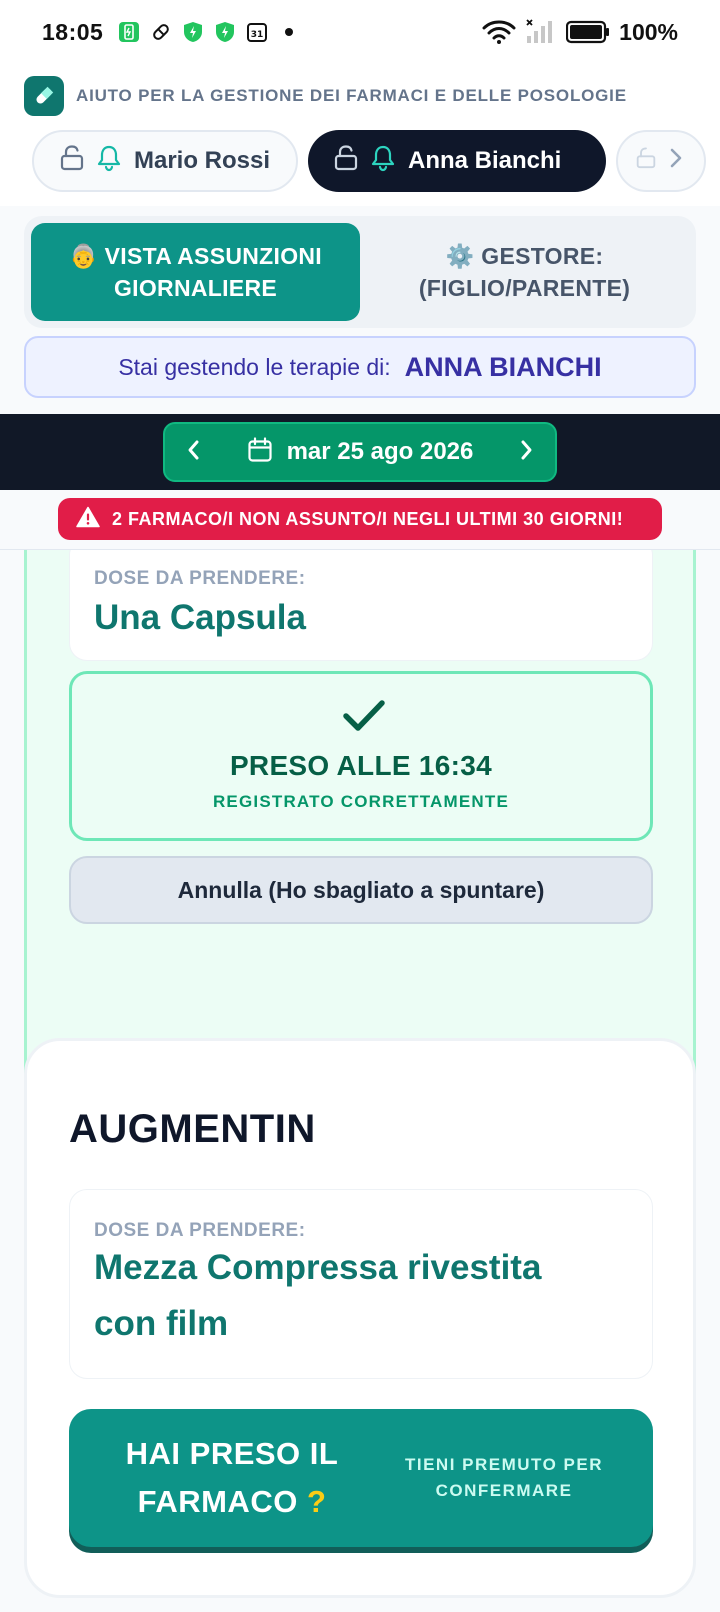 This screenshot has height=1612, width=720. Describe the element at coordinates (195, 272) in the screenshot. I see `tab-daily-view: 👵 VISTA ASSUNZIONI GIORNALIERE` at that location.